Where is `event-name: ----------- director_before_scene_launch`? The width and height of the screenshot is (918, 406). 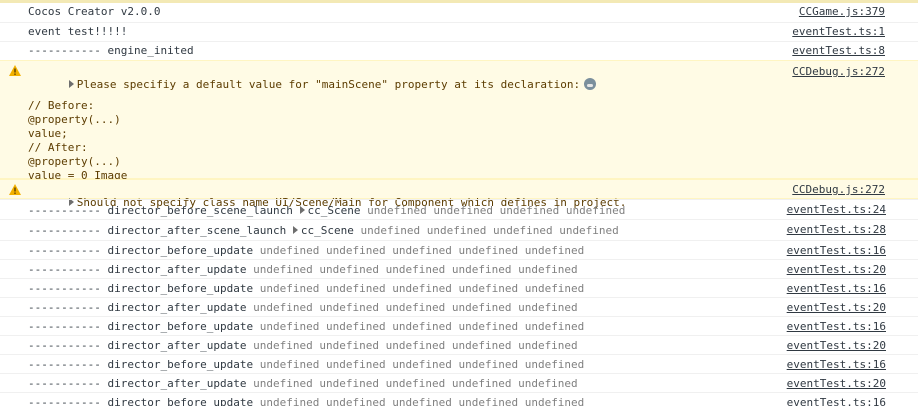 event-name: ----------- director_before_scene_launch is located at coordinates (160, 210).